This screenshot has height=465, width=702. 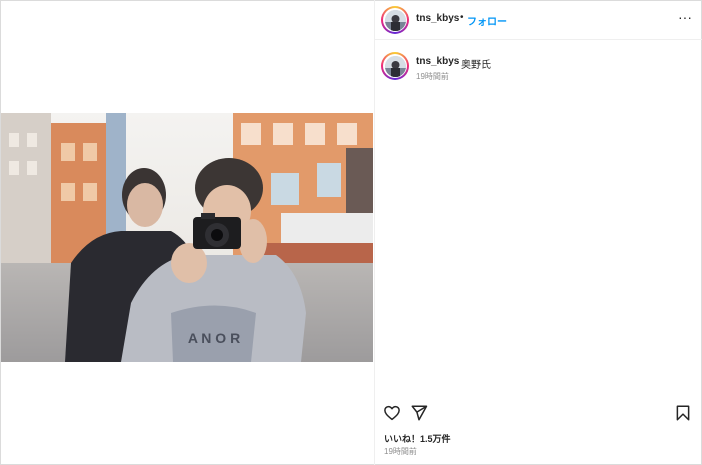 I want to click on avatar, so click(x=395, y=20).